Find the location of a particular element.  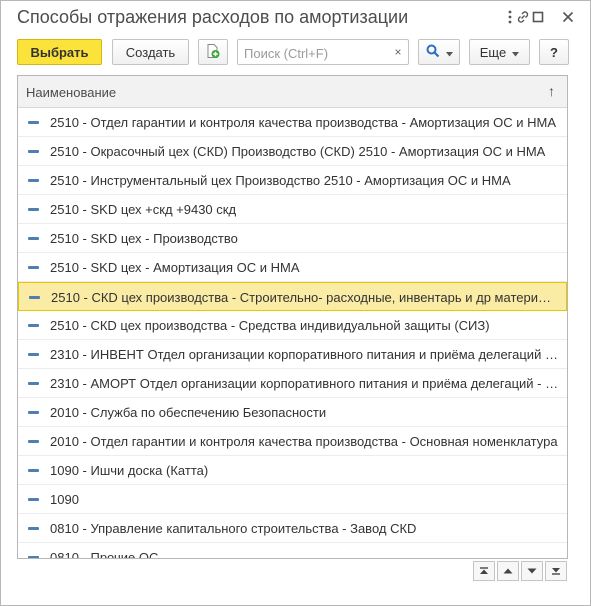

search-input is located at coordinates (317, 53).